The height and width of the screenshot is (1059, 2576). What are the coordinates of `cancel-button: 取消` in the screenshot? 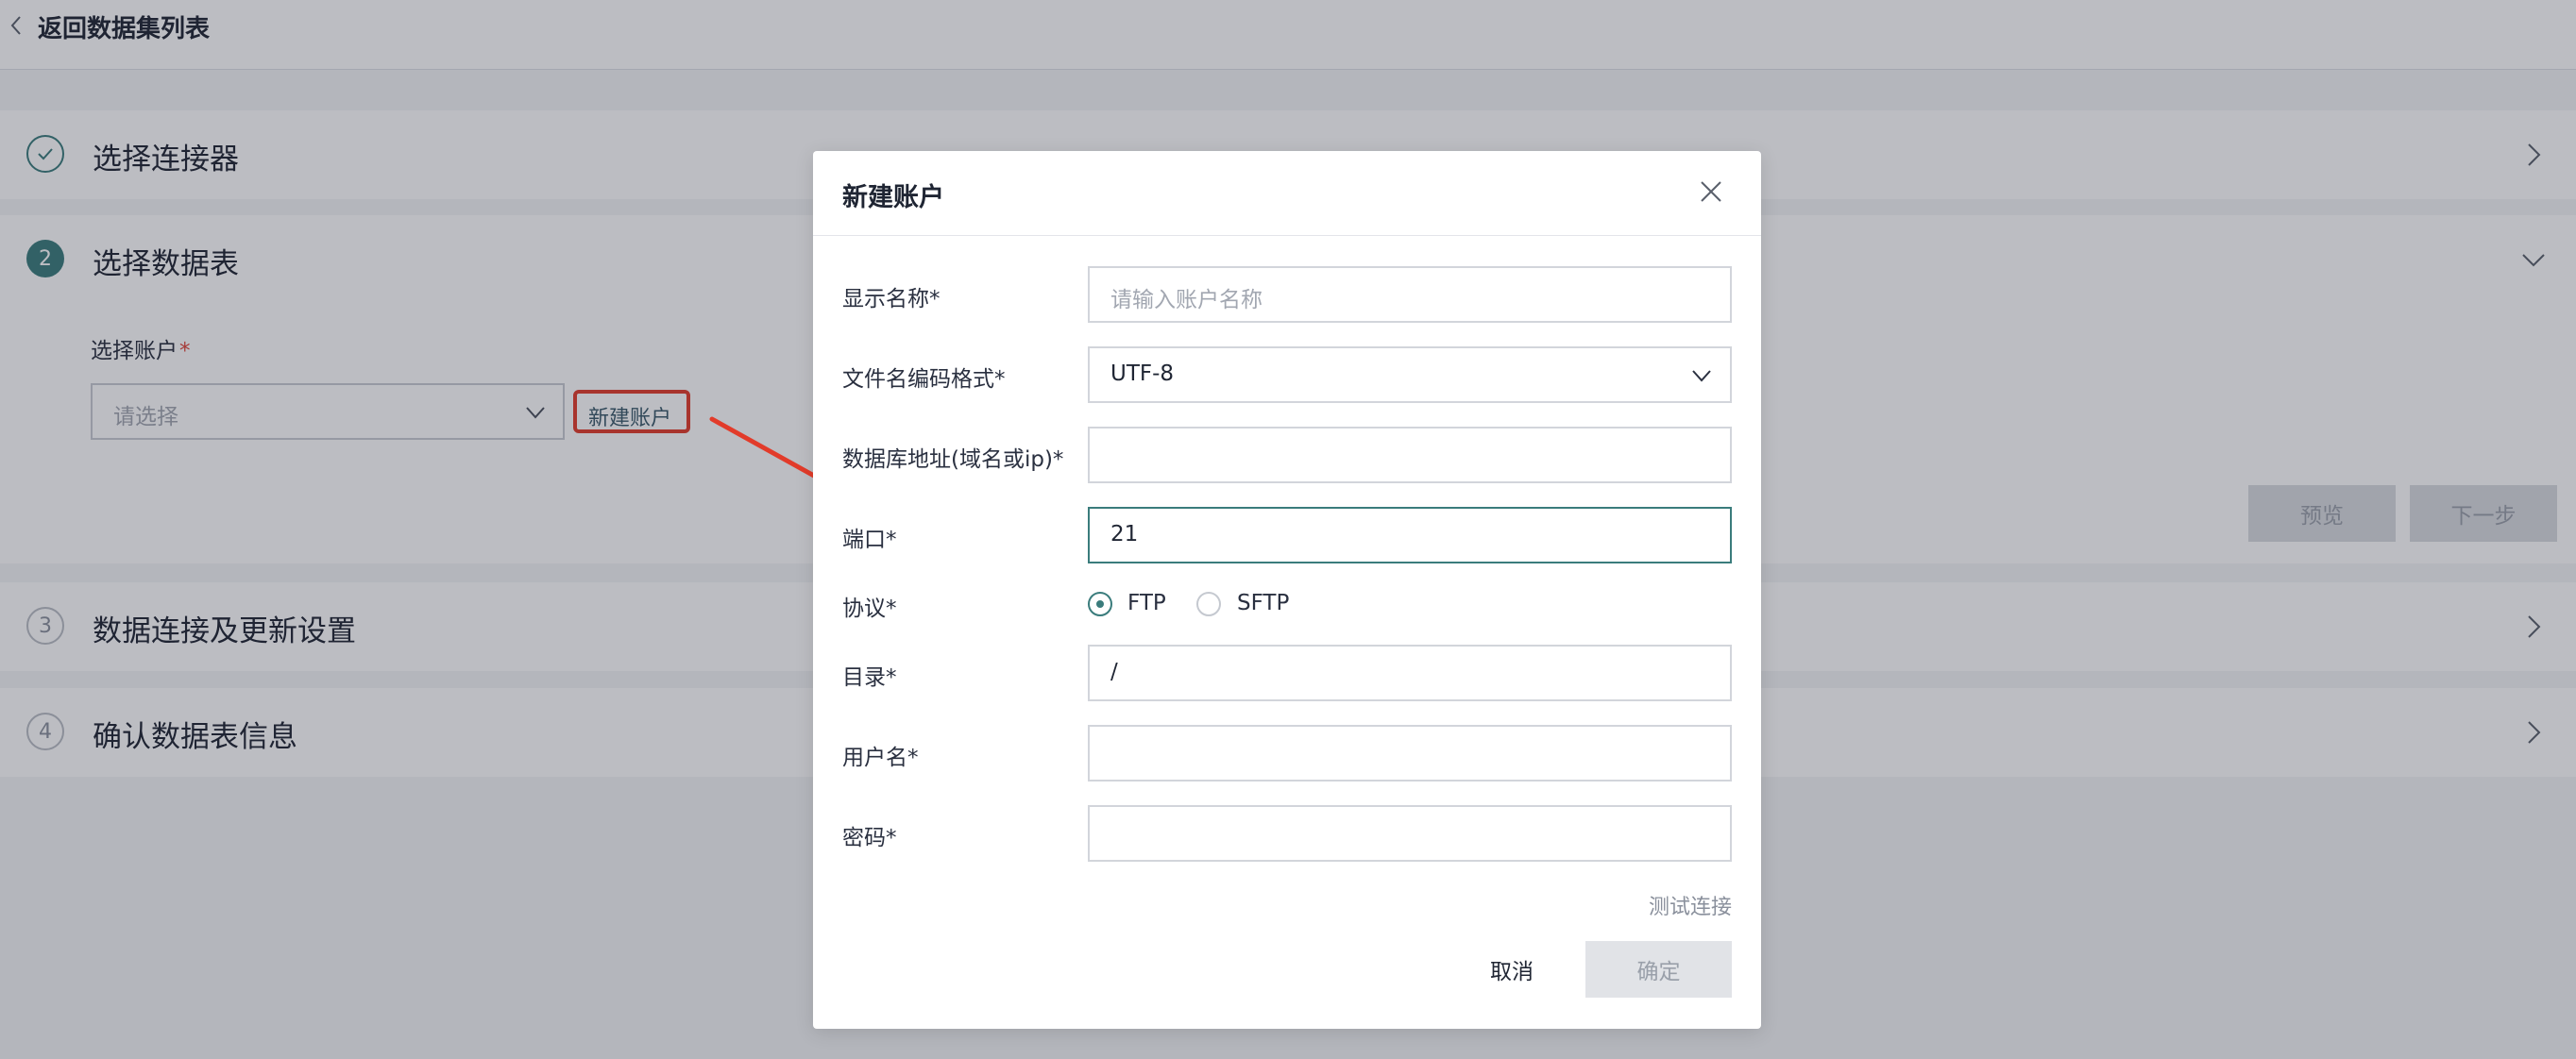 It's located at (1511, 970).